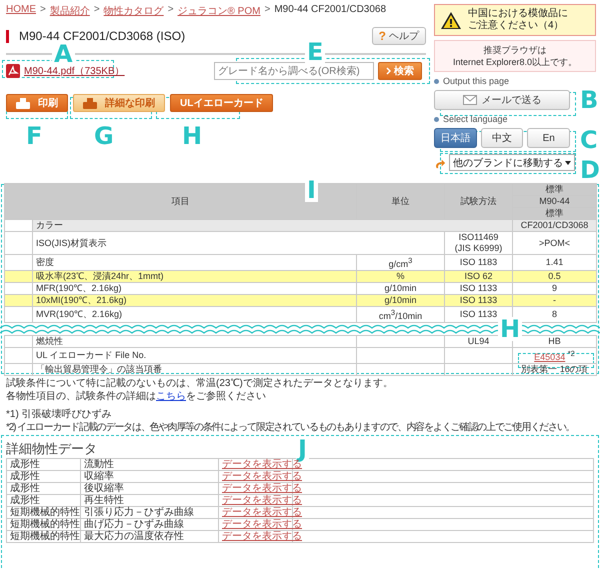 The image size is (600, 570). Describe the element at coordinates (455, 138) in the screenshot. I see `language-button: 日本語` at that location.